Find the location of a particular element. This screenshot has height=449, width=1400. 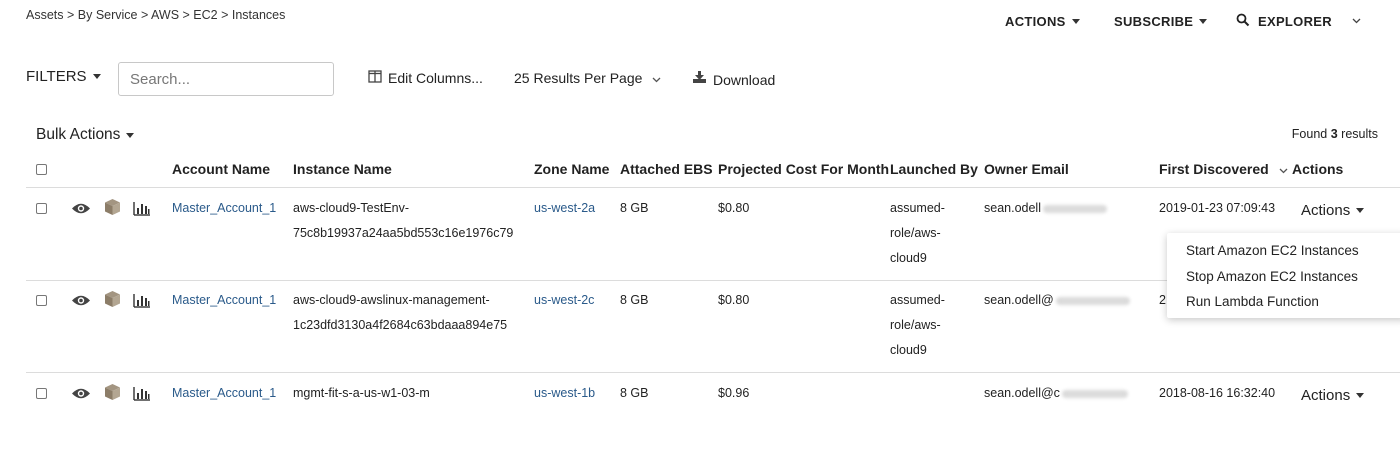

owner-email: sean.odell@c is located at coordinates (1056, 393).